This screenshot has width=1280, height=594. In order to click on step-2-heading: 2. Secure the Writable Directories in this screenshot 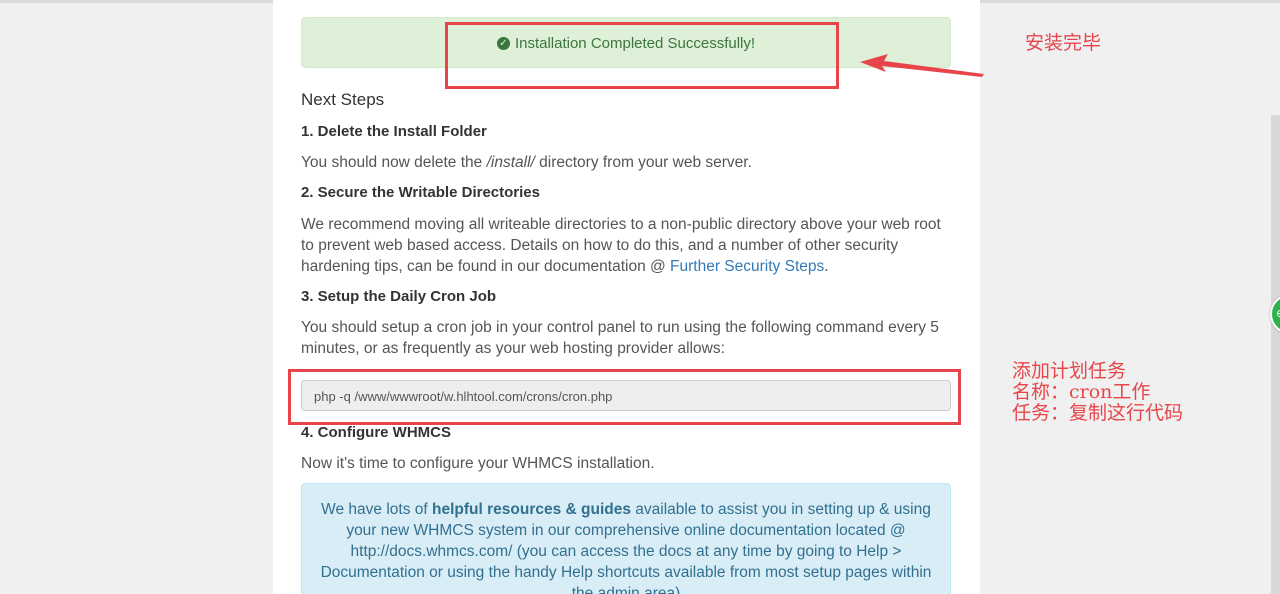, I will do `click(420, 192)`.